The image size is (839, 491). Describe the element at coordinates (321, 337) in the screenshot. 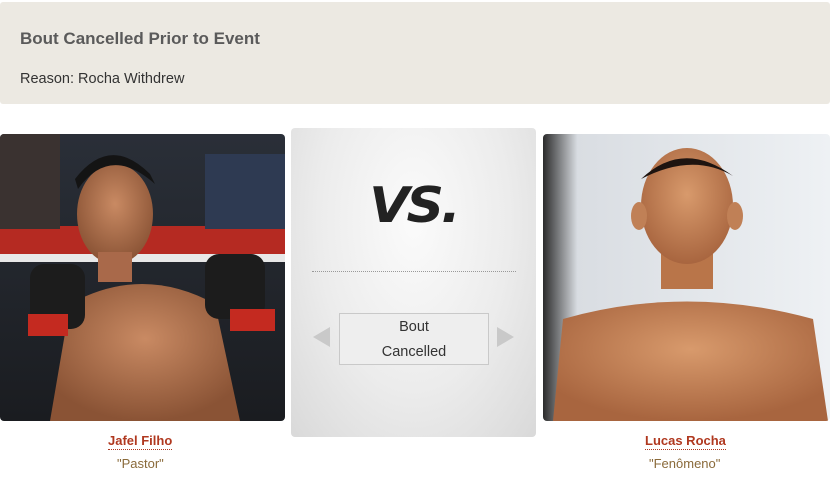

I see `previous-bout-arrow-icon` at that location.